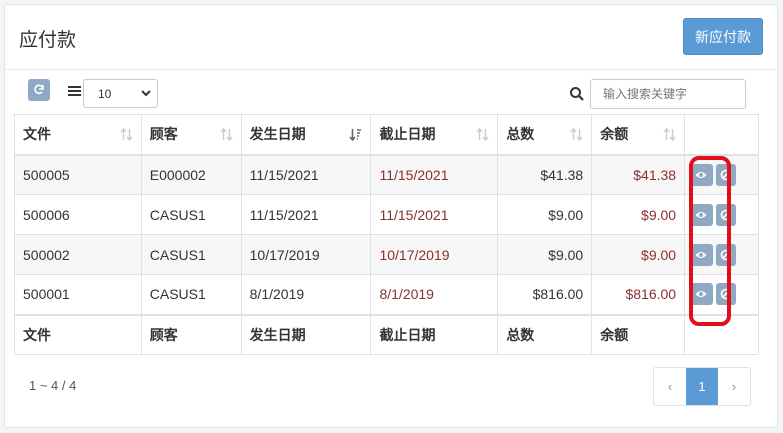 Image resolution: width=783 pixels, height=433 pixels. I want to click on refresh-button, so click(39, 90).